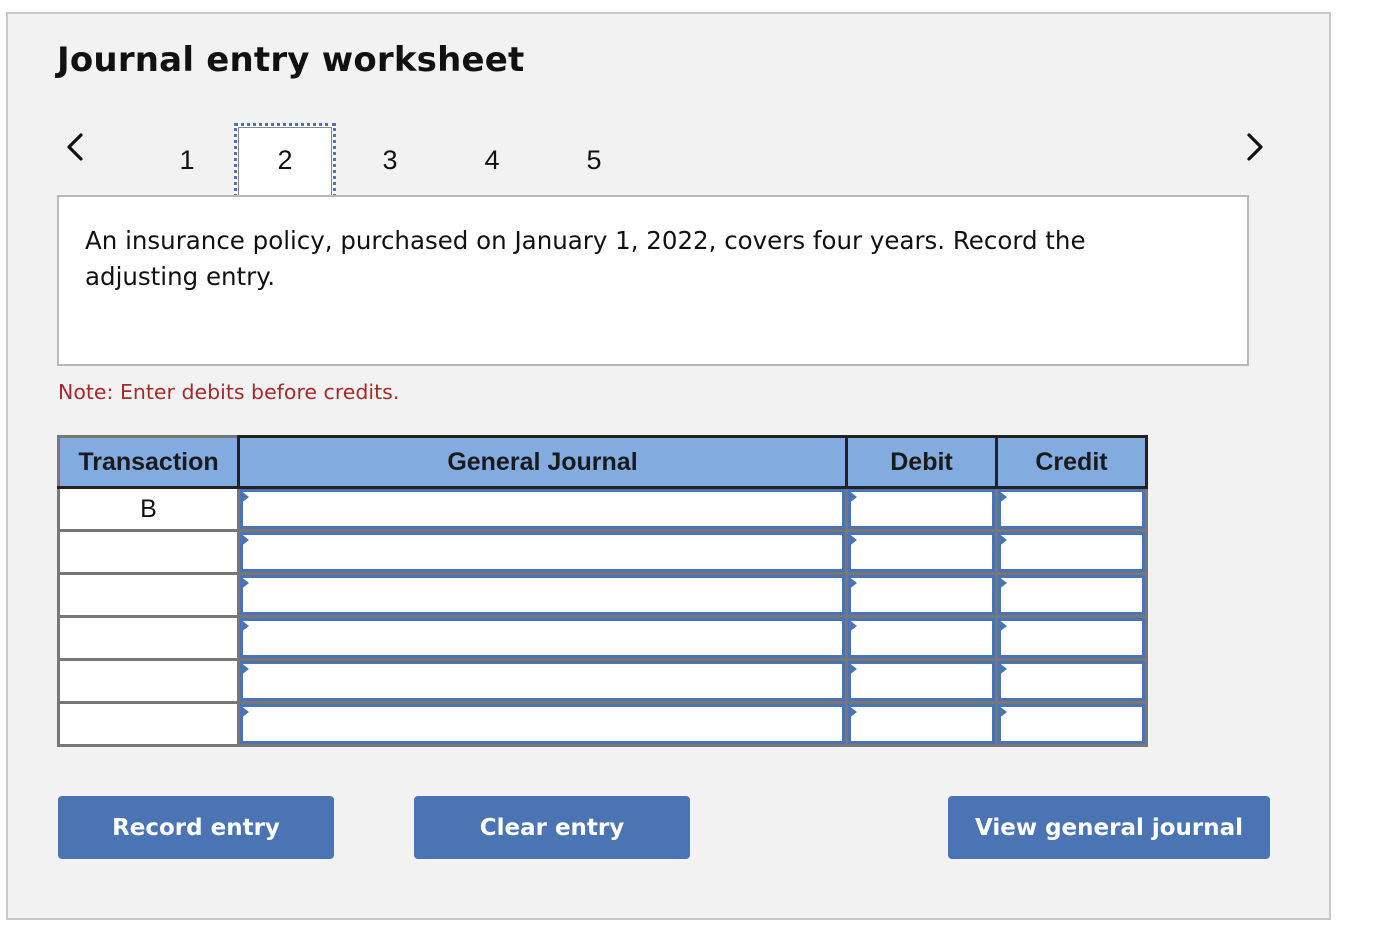  I want to click on tab-label: 5, so click(594, 159).